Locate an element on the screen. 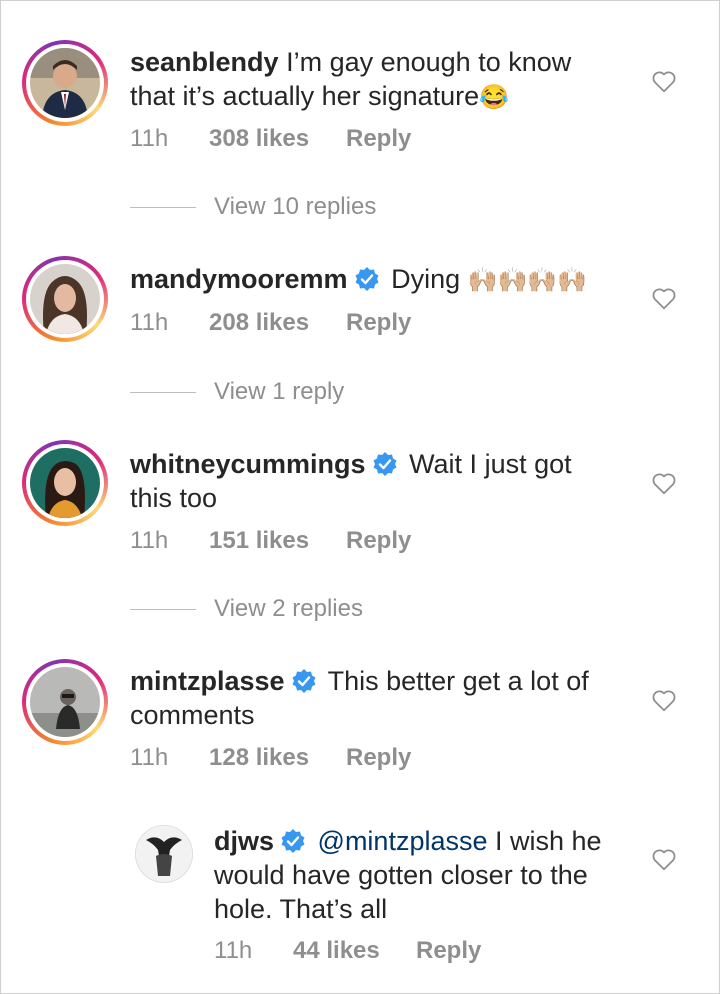 This screenshot has height=994, width=720. comment-body: mandymooremm Dying 🙌🏼🙌🏼🙌🏼🙌🏼 is located at coordinates (375, 280).